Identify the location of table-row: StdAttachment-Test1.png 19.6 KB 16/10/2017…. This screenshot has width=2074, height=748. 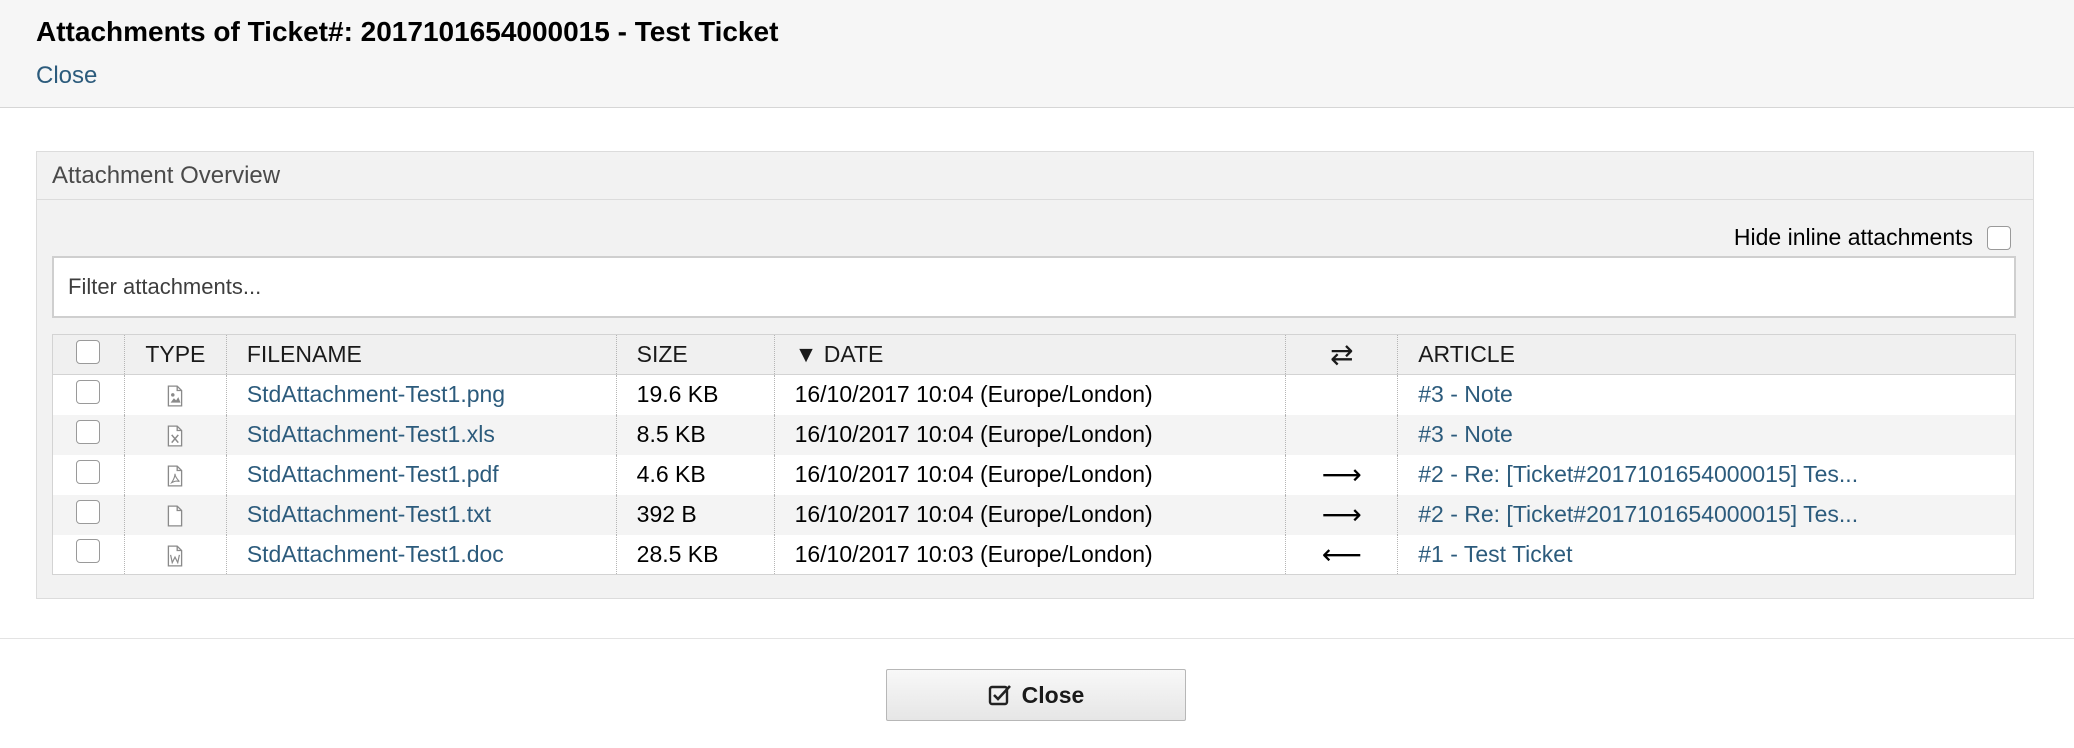
(1034, 394).